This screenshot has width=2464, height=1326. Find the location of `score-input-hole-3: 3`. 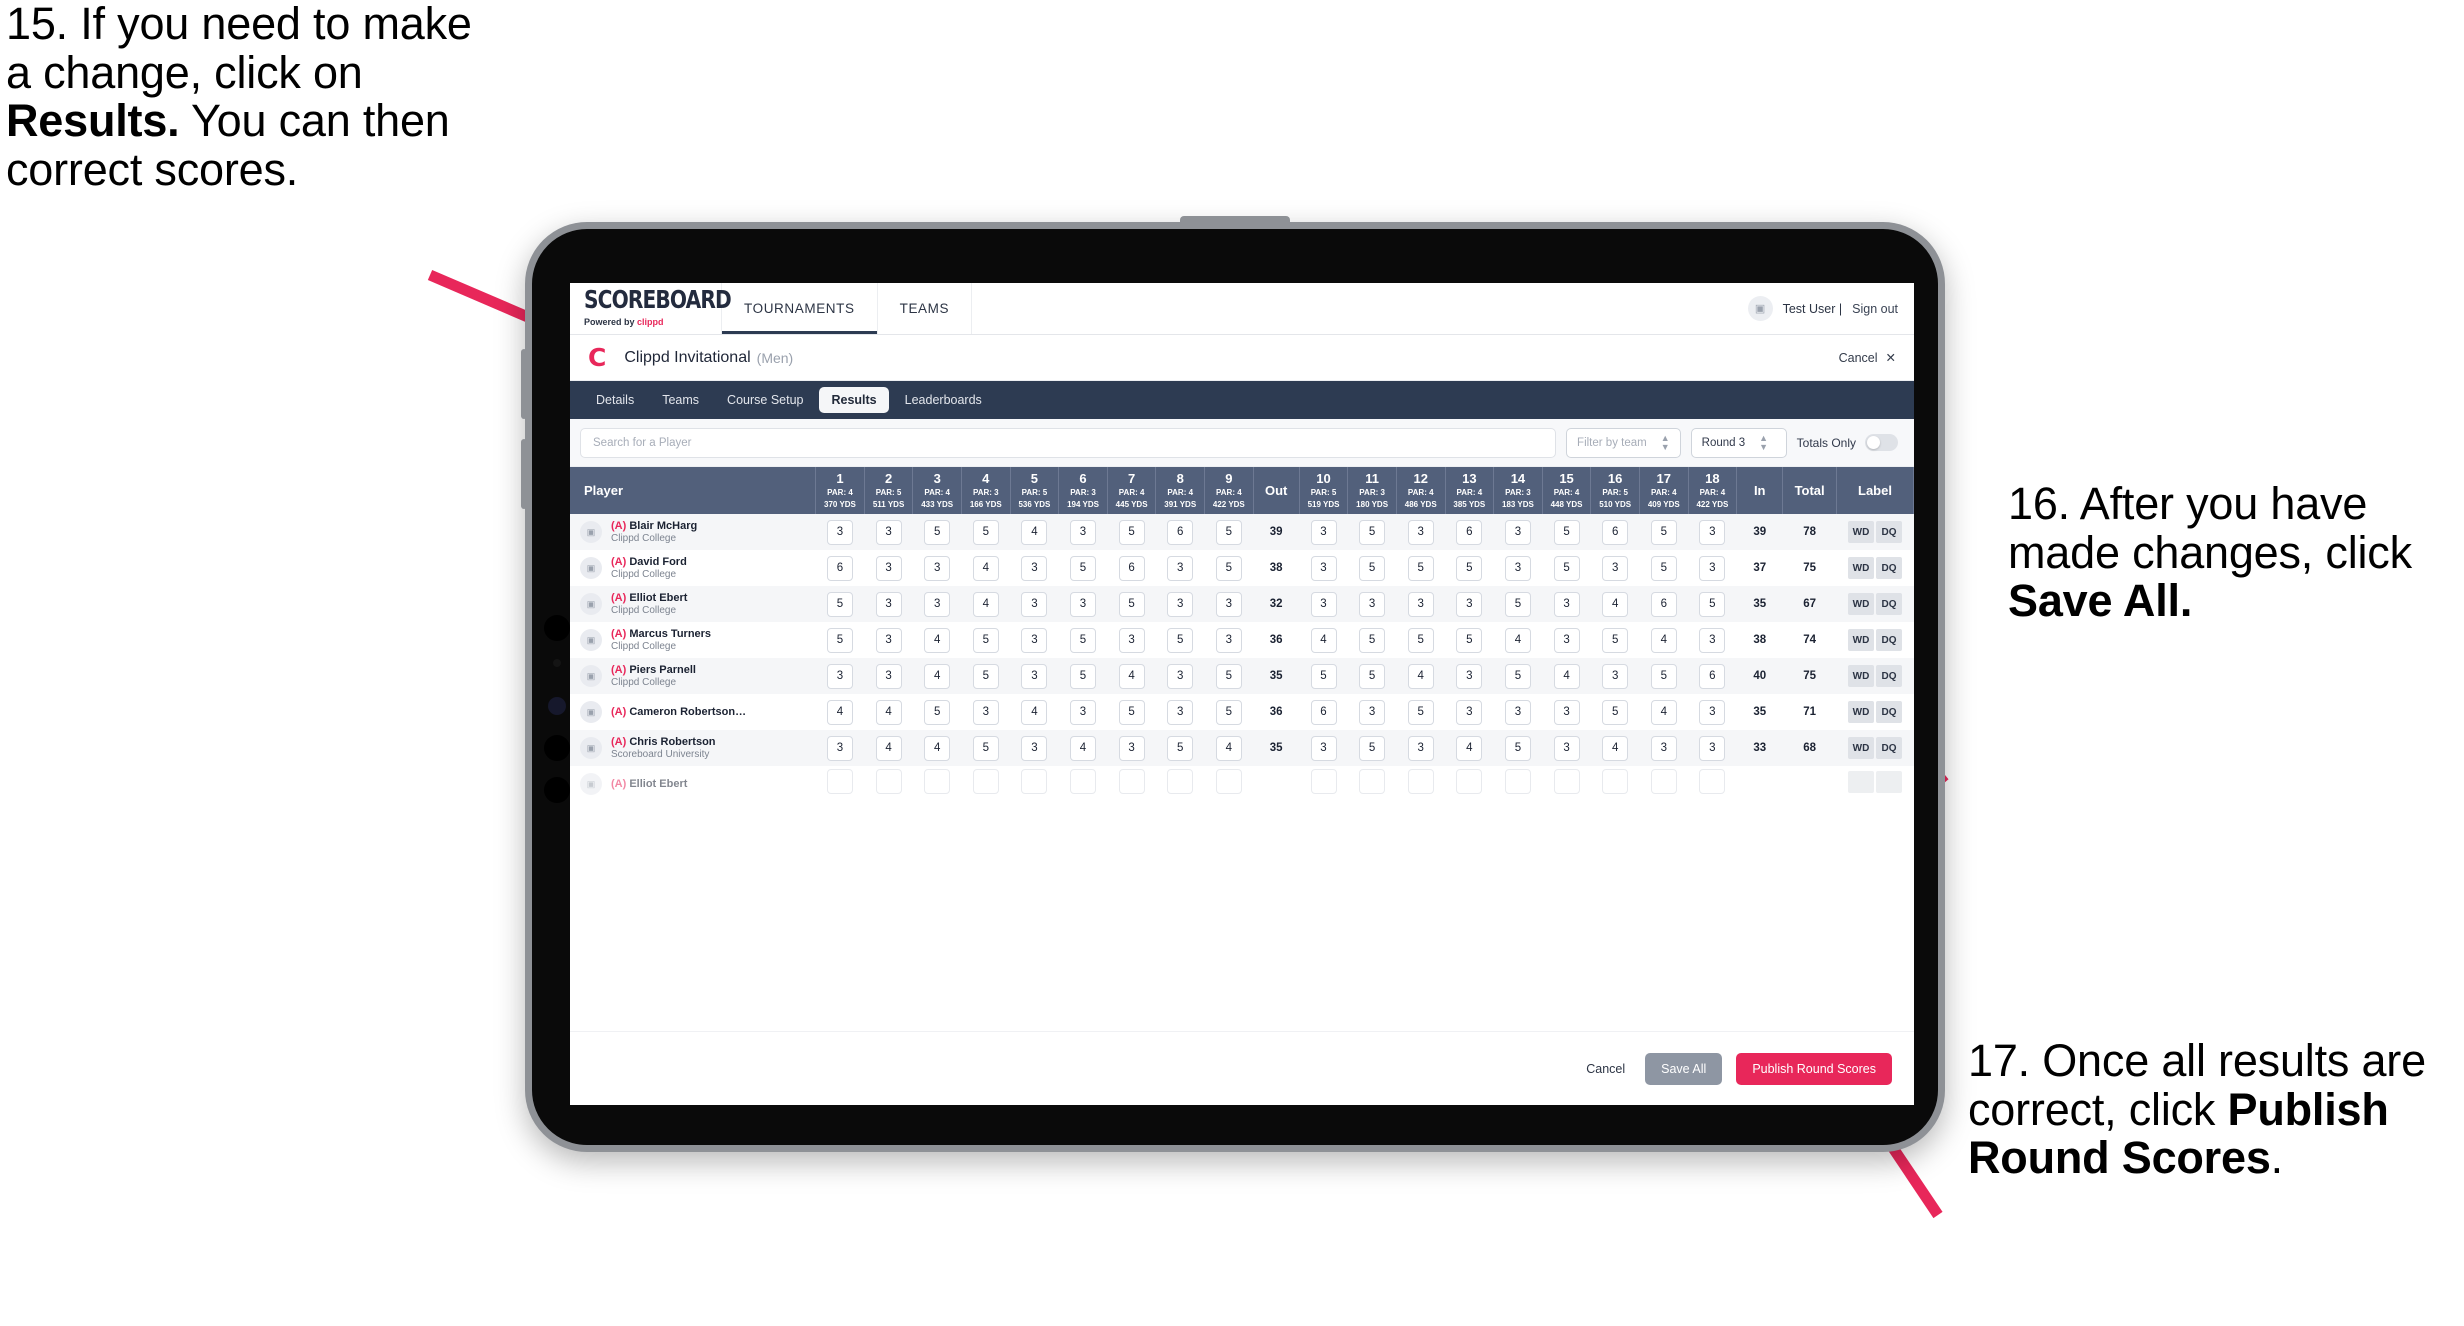

score-input-hole-3: 3 is located at coordinates (937, 604).